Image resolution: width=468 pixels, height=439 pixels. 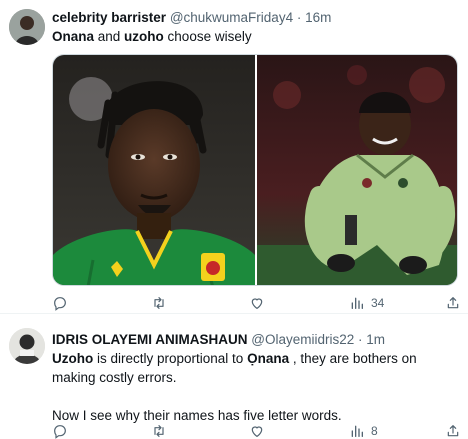 What do you see at coordinates (268, 358) in the screenshot?
I see `mention-onana: Ọnana` at bounding box center [268, 358].